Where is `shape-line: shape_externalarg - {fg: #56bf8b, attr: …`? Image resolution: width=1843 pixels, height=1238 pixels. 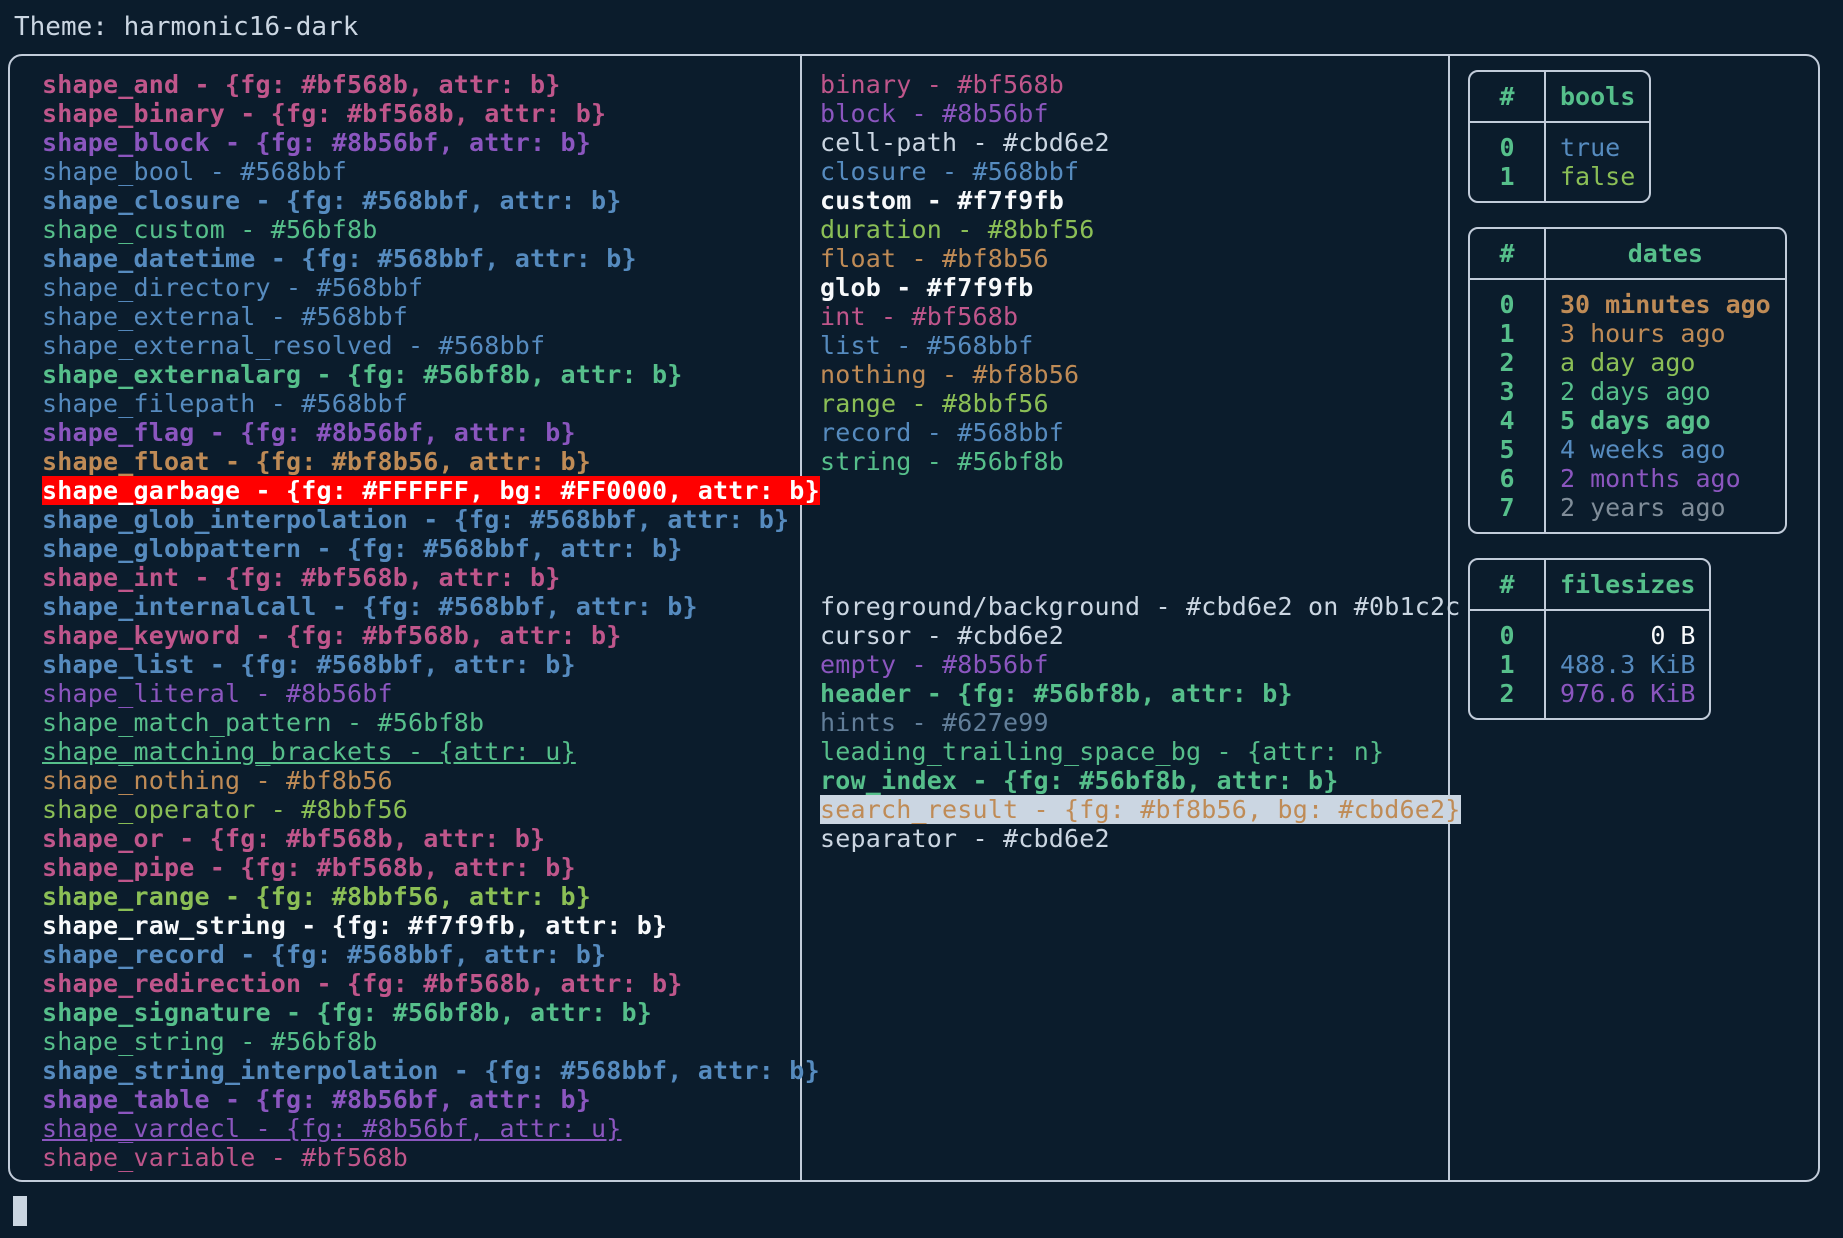
shape-line: shape_externalarg - {fg: #56bf8b, attr: … is located at coordinates (362, 374).